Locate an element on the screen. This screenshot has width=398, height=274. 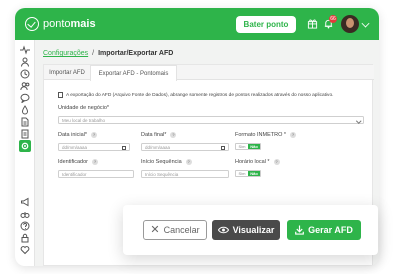
tab-import-afd: Importar AFD is located at coordinates (67, 72).